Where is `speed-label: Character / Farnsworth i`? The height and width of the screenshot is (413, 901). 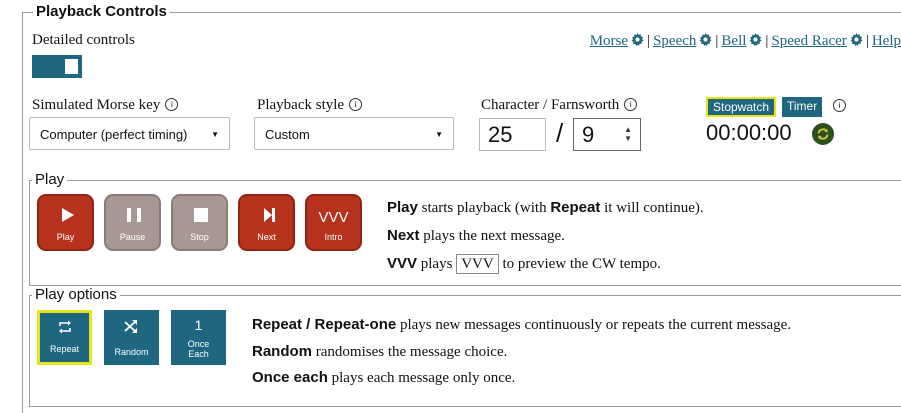
speed-label: Character / Farnsworth i is located at coordinates (559, 105).